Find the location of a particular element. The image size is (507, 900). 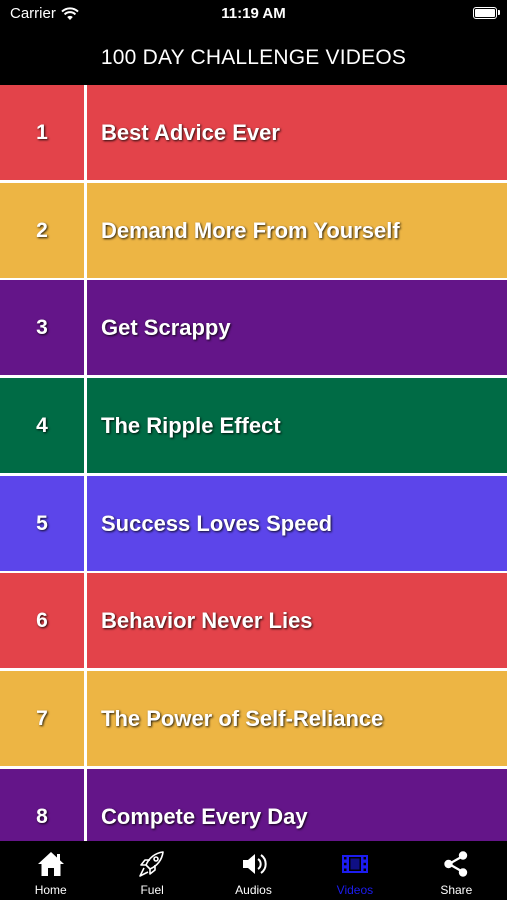

video-number: 6 is located at coordinates (43, 620).